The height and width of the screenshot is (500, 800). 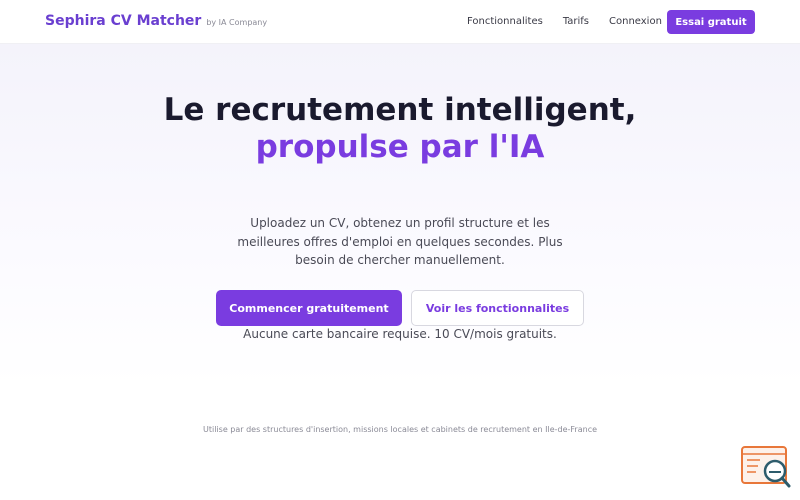 I want to click on nav-links: Fonctionnalites Tarifs Connexion, so click(x=564, y=21).